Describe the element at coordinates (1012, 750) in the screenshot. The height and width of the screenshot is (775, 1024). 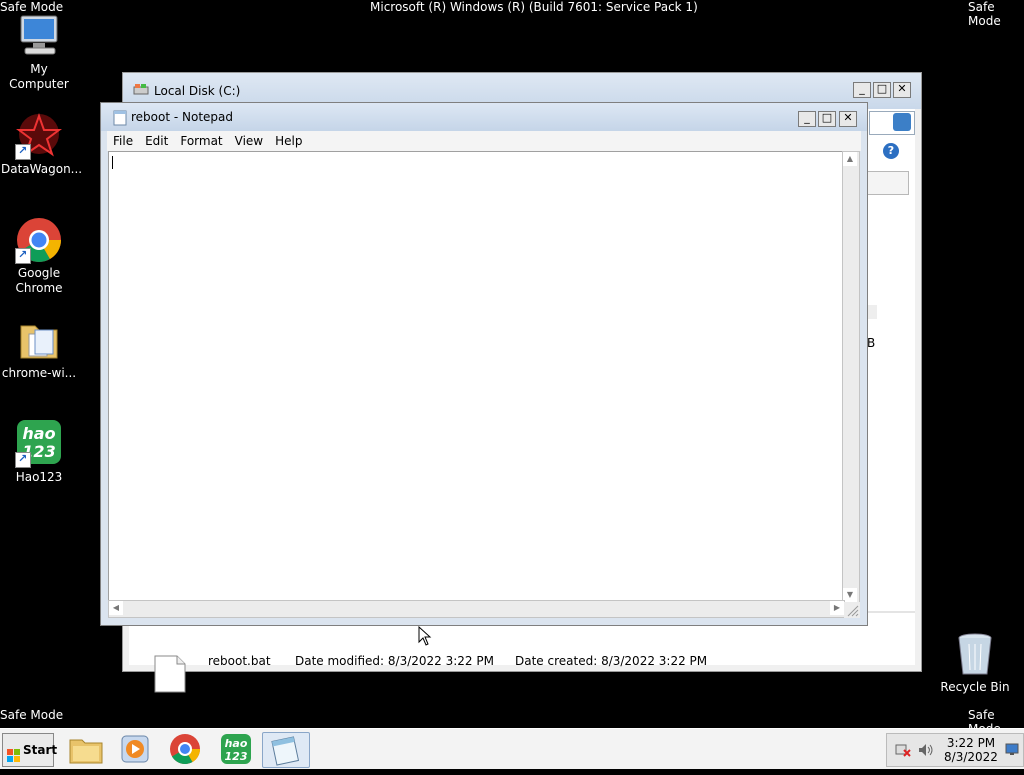
I see `show-desktop-icon` at that location.